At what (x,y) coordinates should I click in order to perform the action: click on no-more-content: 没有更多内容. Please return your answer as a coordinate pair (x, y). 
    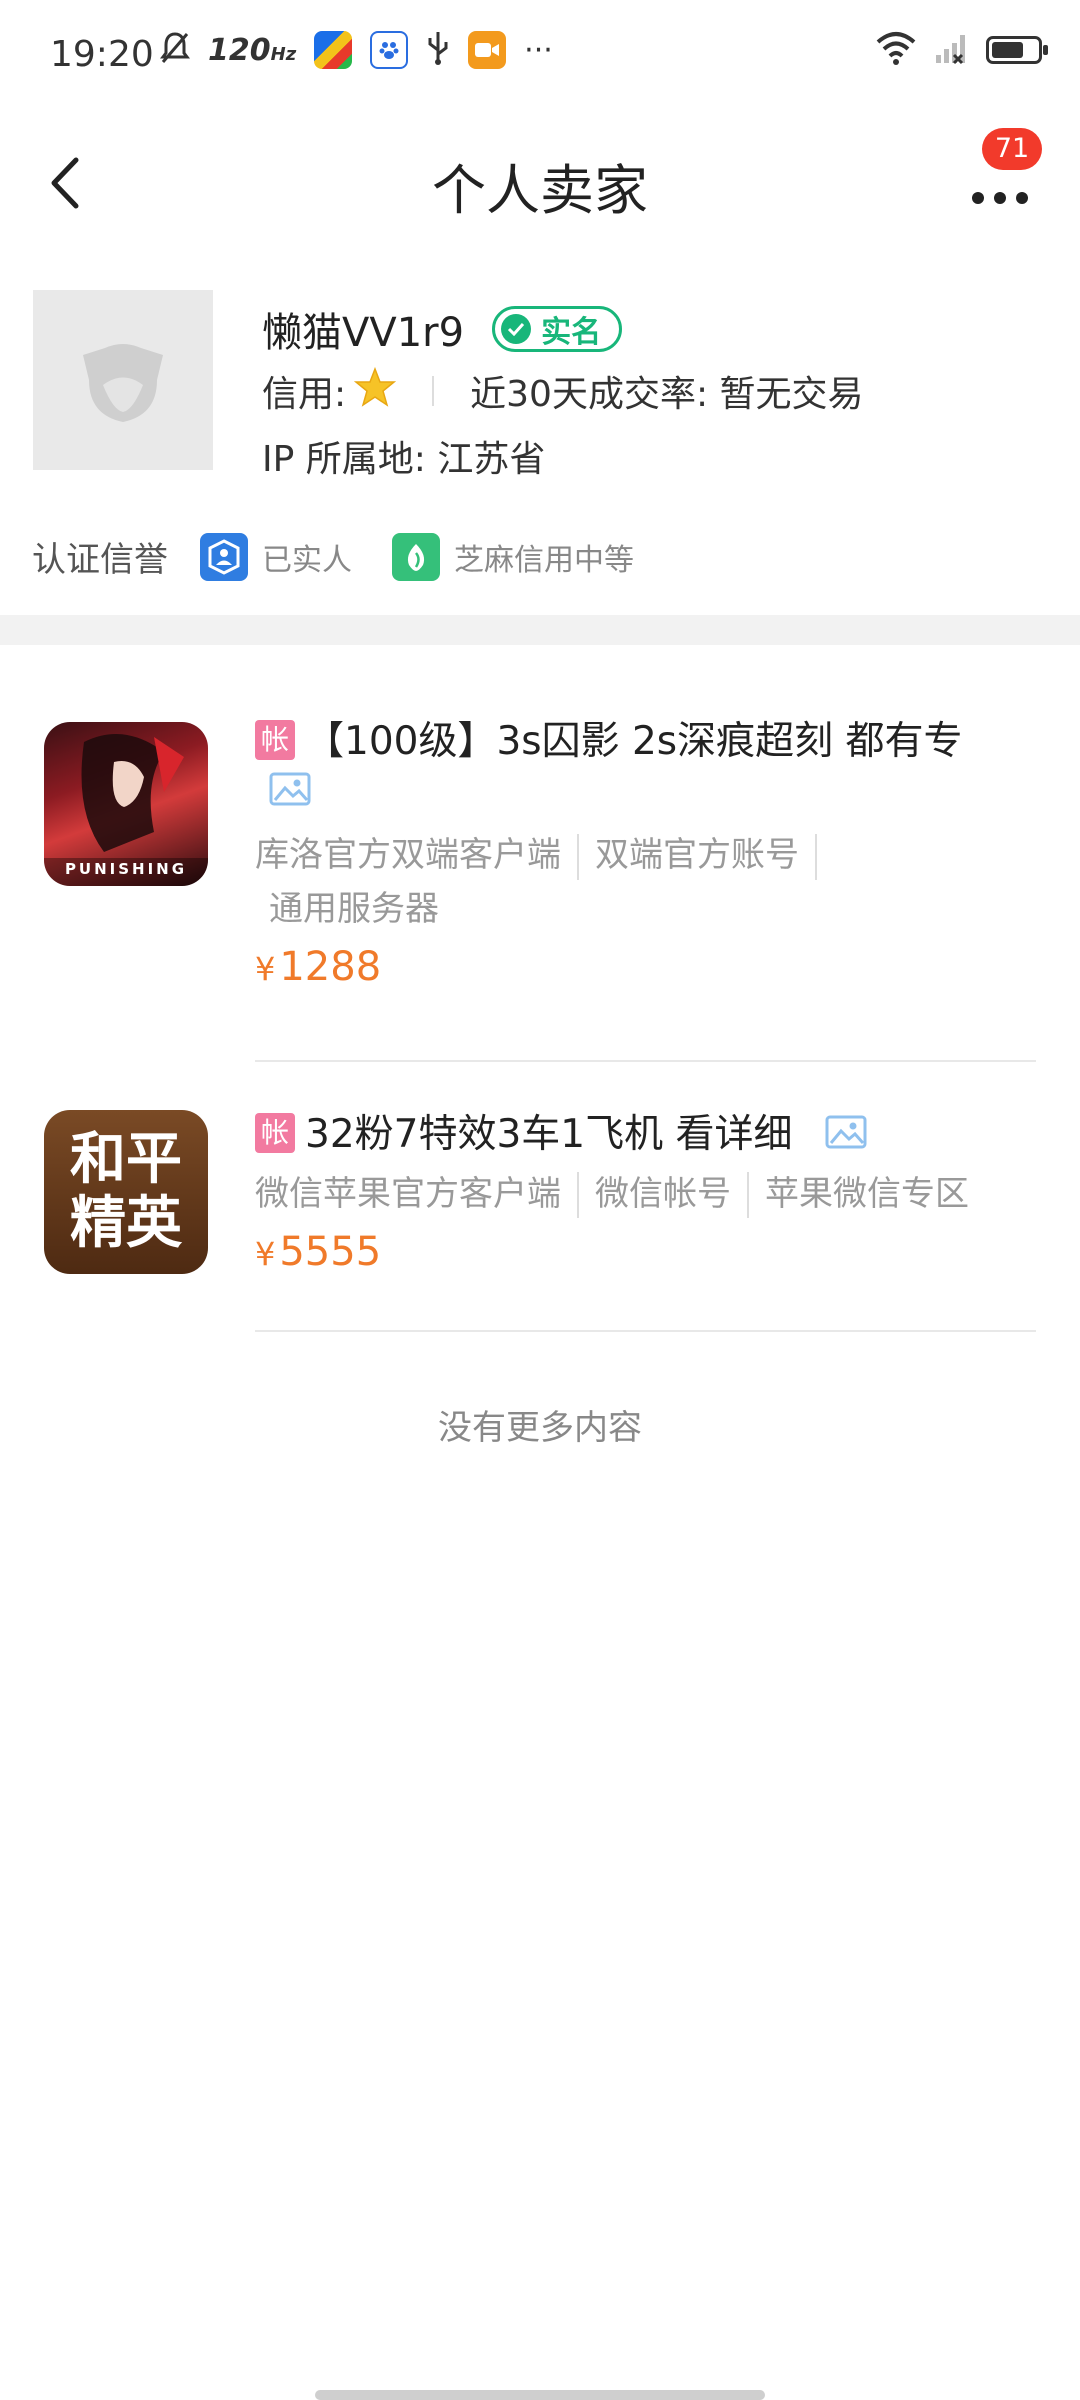
    Looking at the image, I should click on (540, 1428).